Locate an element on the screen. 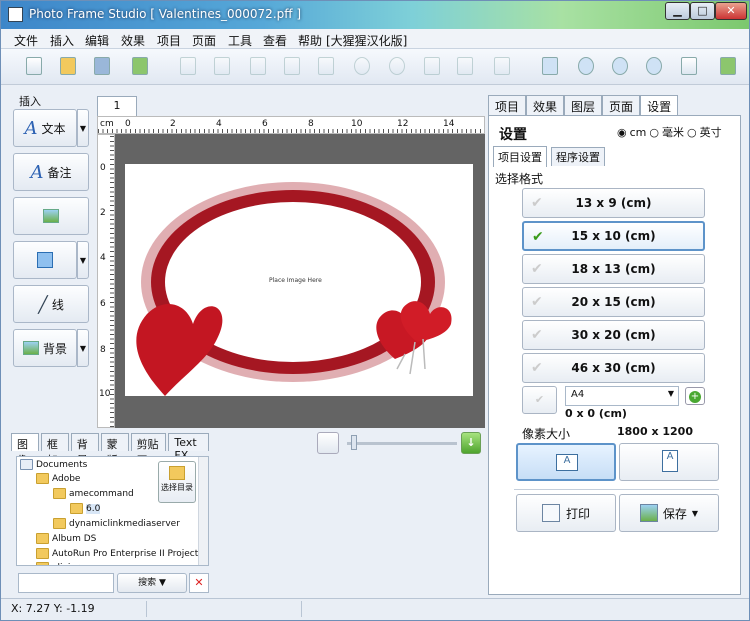 The width and height of the screenshot is (750, 621). tree-scrollbar is located at coordinates (203, 511).